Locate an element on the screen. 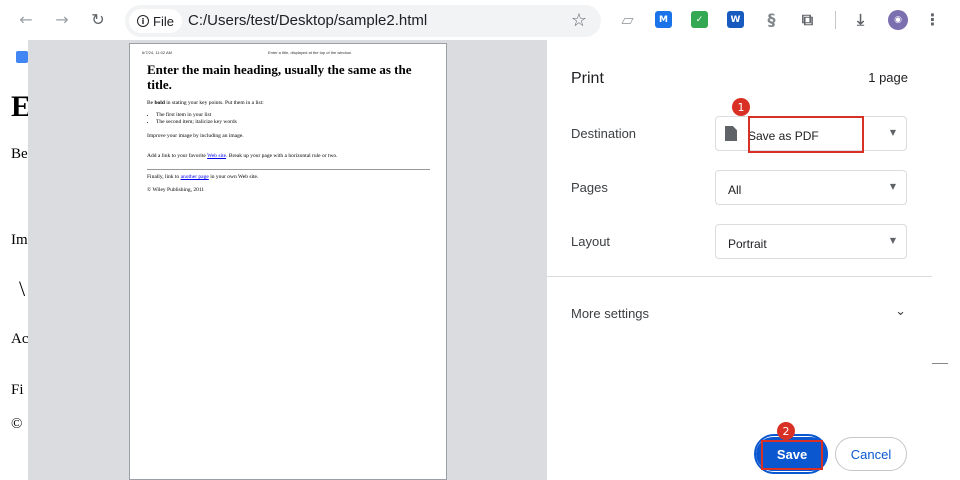 The height and width of the screenshot is (480, 960). url-text: C:/Users/test/Desktop/sample2.html is located at coordinates (307, 20).